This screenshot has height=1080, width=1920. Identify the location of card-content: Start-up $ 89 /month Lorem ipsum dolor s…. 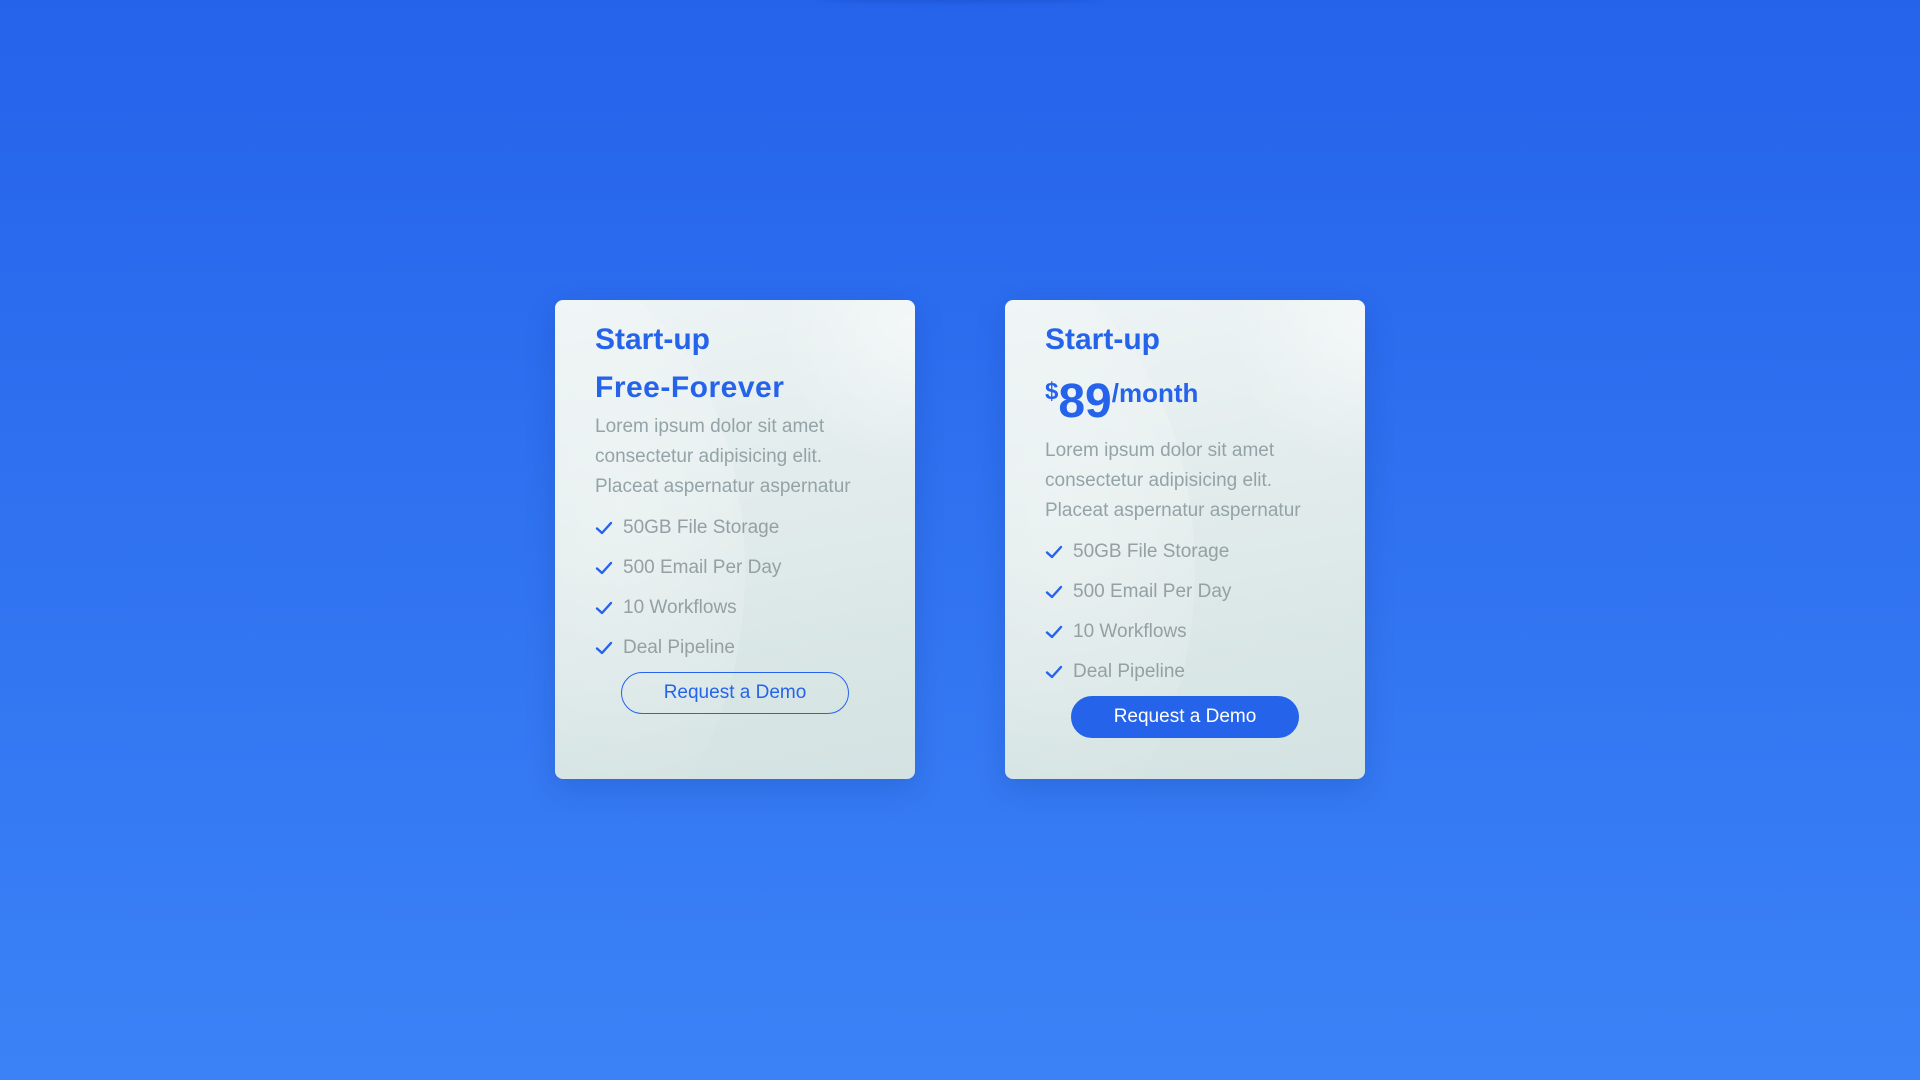
(1185, 529).